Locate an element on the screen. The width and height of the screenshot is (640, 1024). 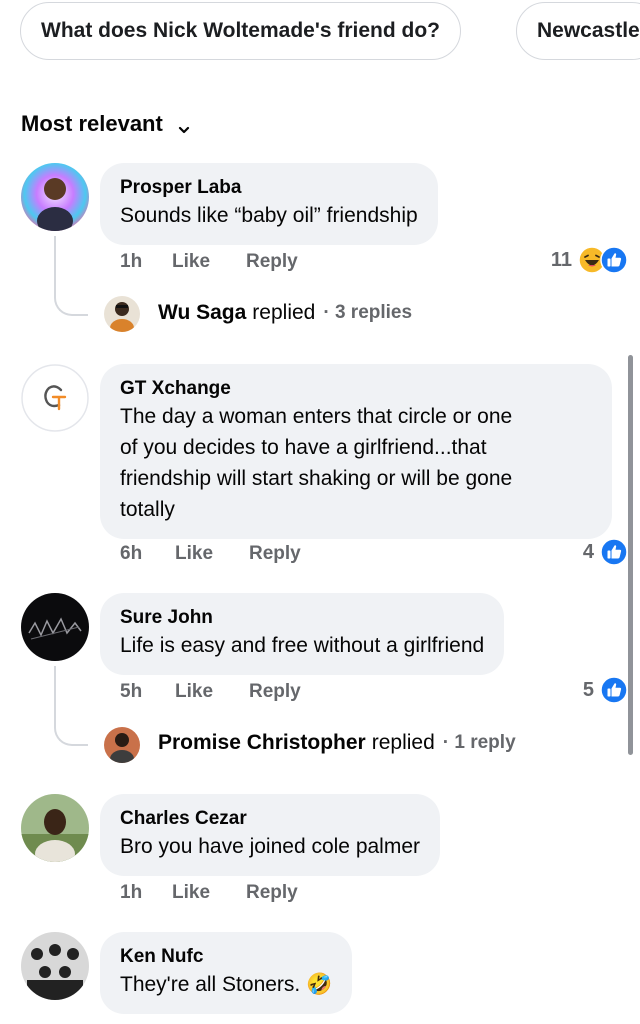
reaction-summary: 11 is located at coordinates (589, 260).